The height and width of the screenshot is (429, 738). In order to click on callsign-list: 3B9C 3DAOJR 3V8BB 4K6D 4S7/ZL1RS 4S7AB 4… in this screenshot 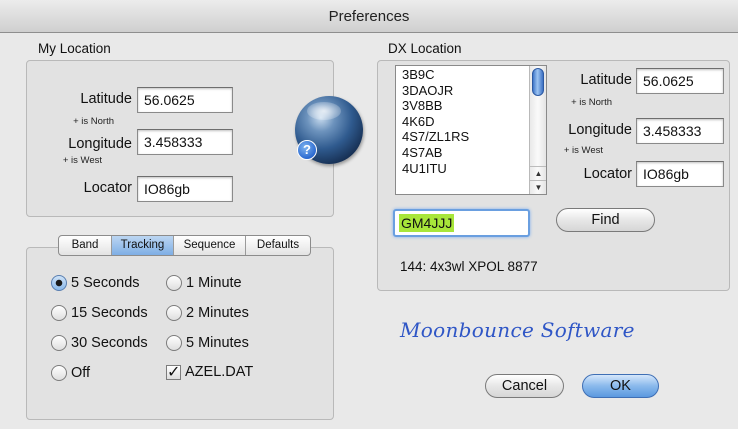, I will do `click(471, 130)`.